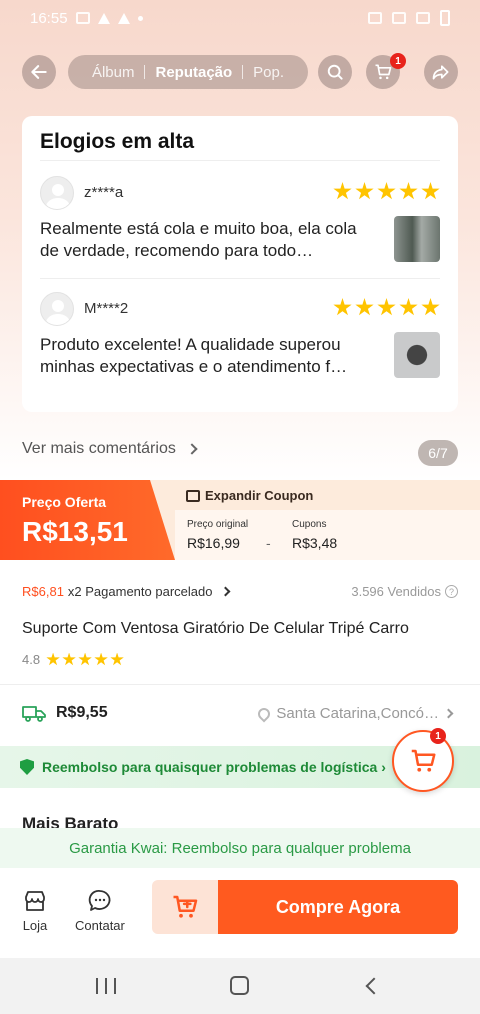 Image resolution: width=480 pixels, height=1014 pixels. Describe the element at coordinates (268, 543) in the screenshot. I see `minus-sign: -` at that location.